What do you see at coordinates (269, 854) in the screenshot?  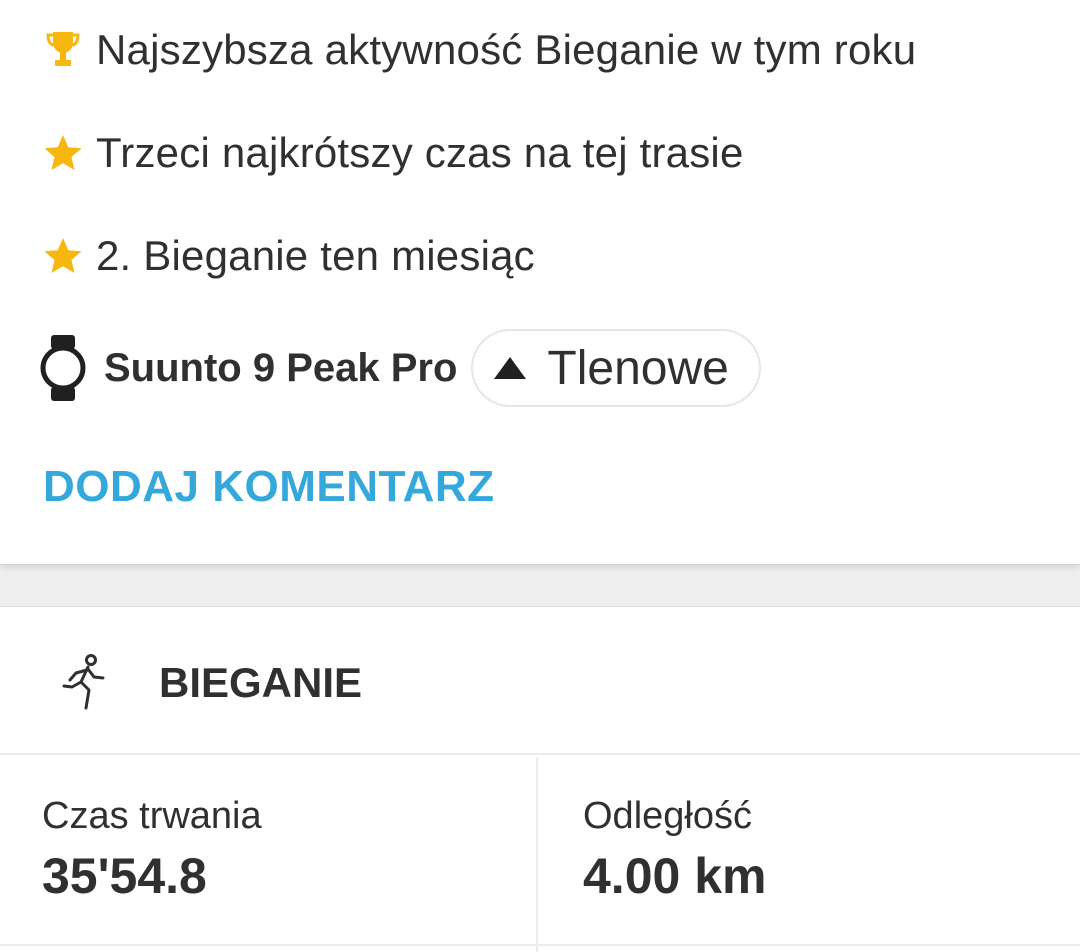 I see `stat-duration: Czas trwania 35'54.8` at bounding box center [269, 854].